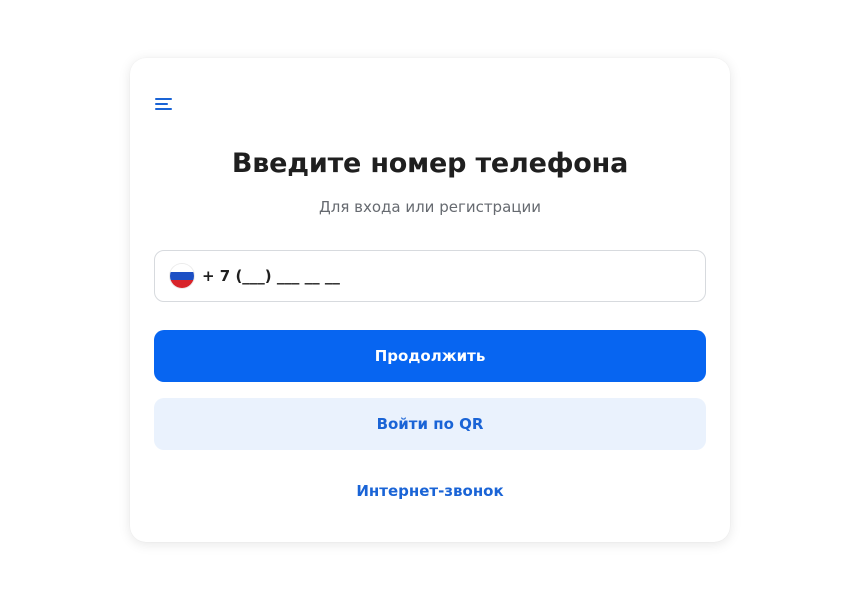 The image size is (860, 600). What do you see at coordinates (430, 356) in the screenshot?
I see `continue-button: Продолжить` at bounding box center [430, 356].